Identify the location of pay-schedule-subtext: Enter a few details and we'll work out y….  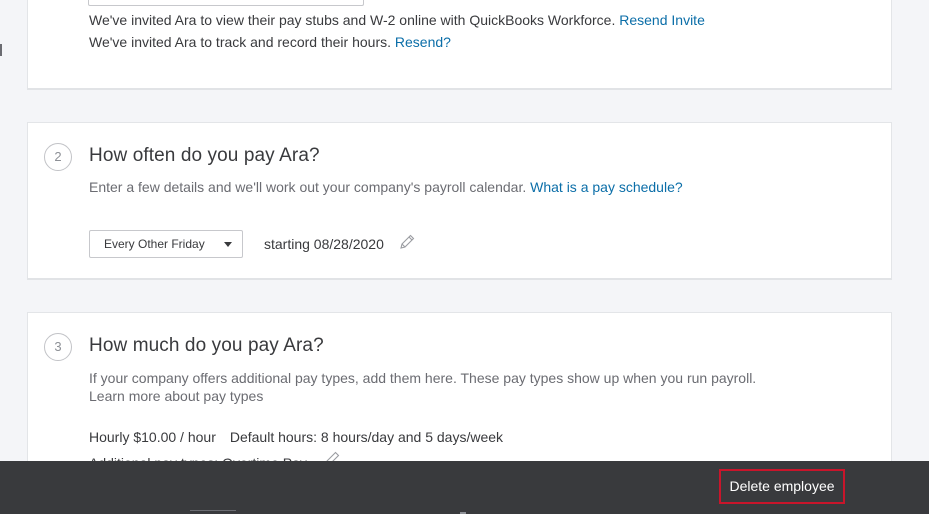
(308, 187).